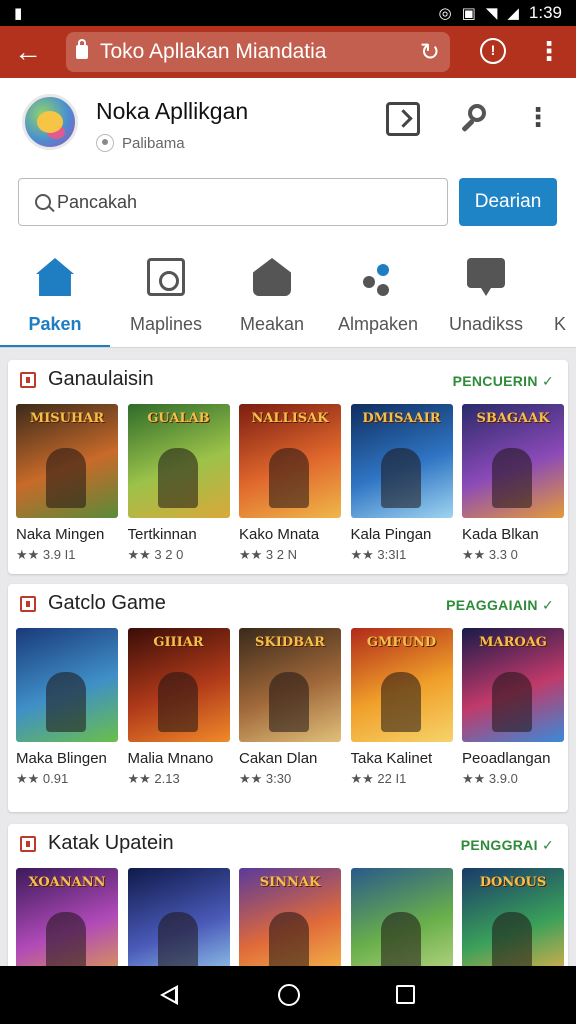 This screenshot has width=576, height=1024. Describe the element at coordinates (558, 292) in the screenshot. I see `tab-more: K` at that location.